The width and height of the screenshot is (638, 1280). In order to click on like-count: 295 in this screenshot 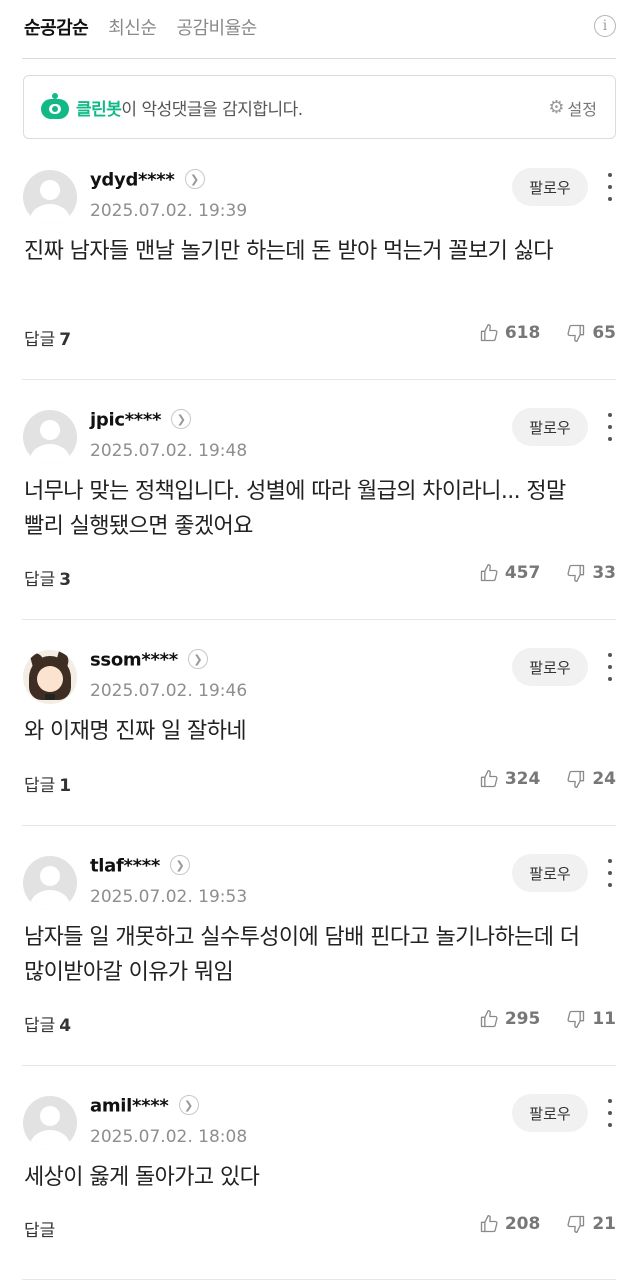, I will do `click(522, 1019)`.